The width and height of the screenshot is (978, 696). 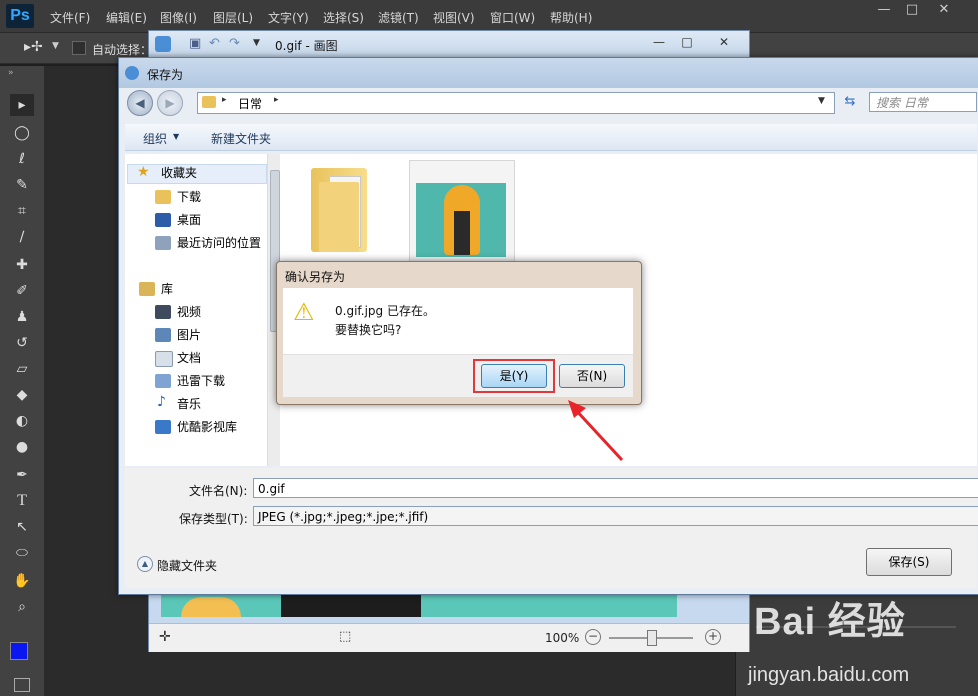 What do you see at coordinates (163, 44) in the screenshot?
I see `paint-app-icon` at bounding box center [163, 44].